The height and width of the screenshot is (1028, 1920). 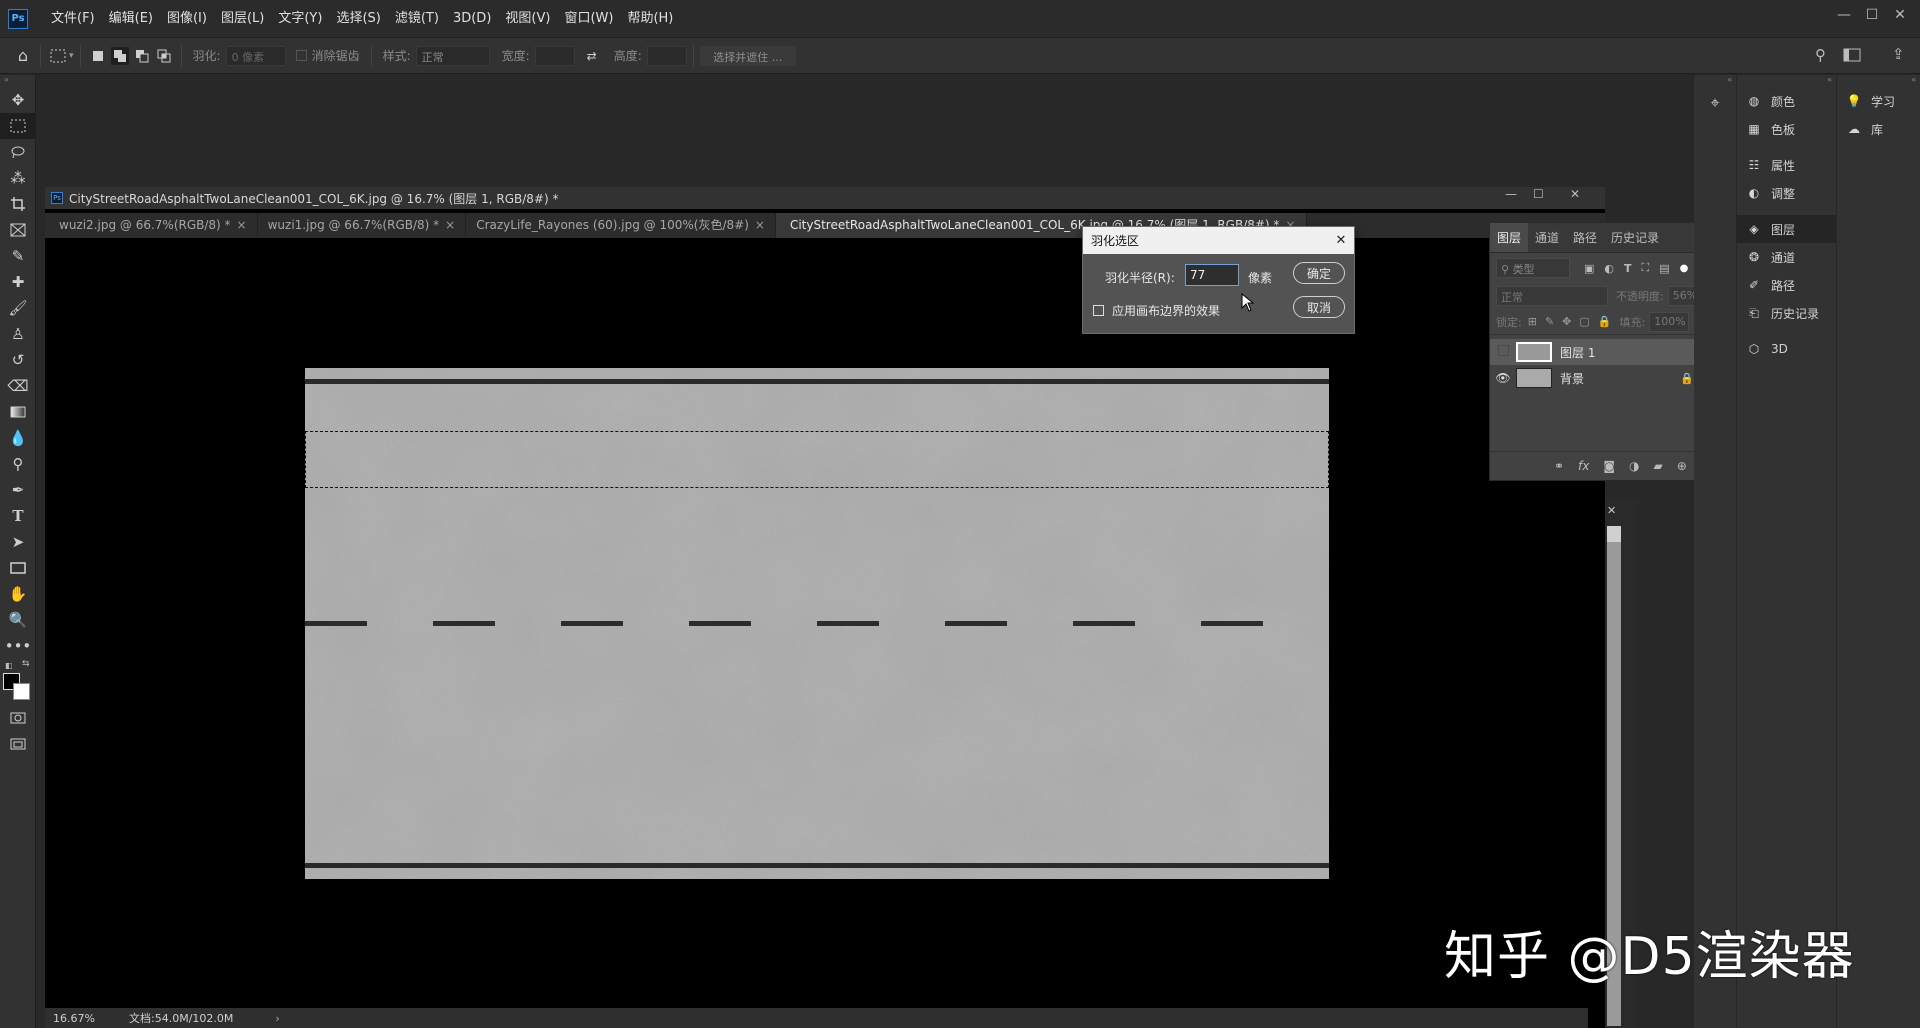 I want to click on lock-pixels-icon: ✎, so click(x=1549, y=321).